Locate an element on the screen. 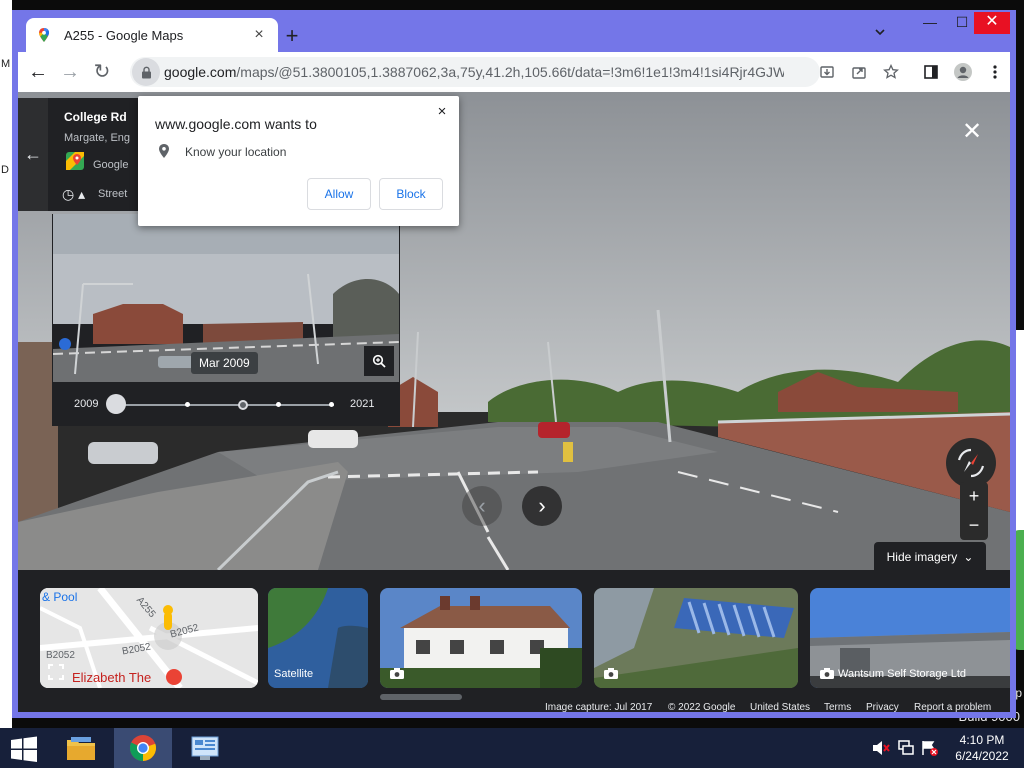 This screenshot has height=768, width=1024. share-icon is located at coordinates (859, 72).